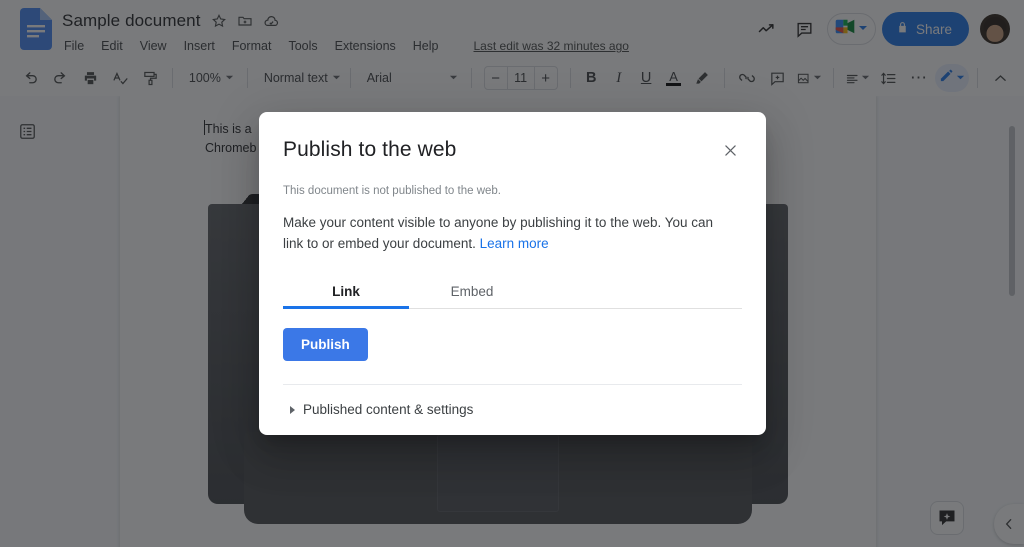 The height and width of the screenshot is (547, 1024). What do you see at coordinates (514, 243) in the screenshot?
I see `learn-more-link: Learn more` at bounding box center [514, 243].